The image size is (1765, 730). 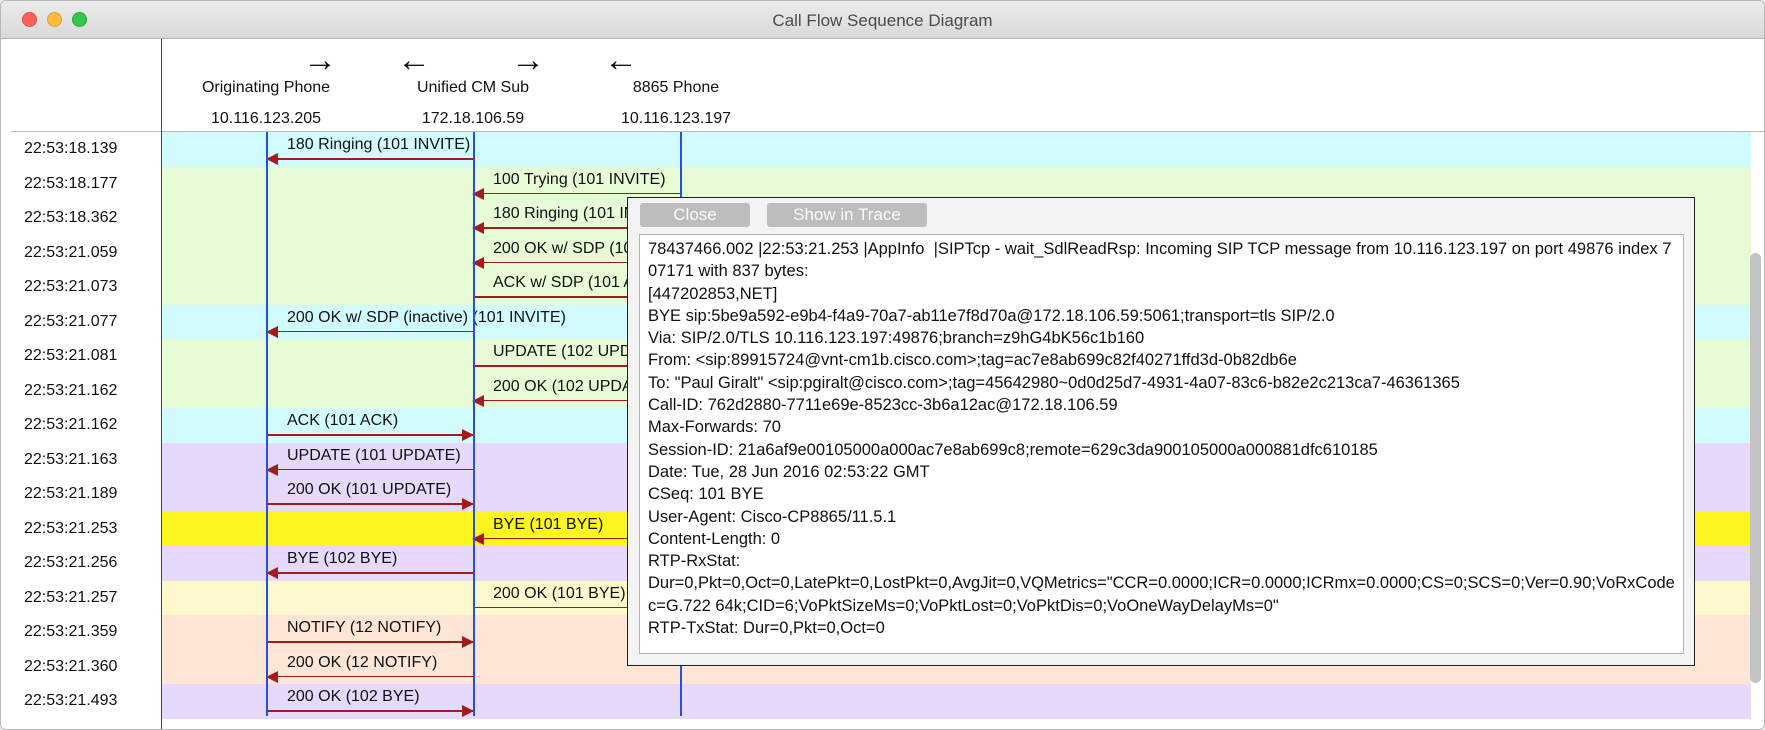 What do you see at coordinates (887, 149) in the screenshot?
I see `message-row: 22:53:18.139 180 Ringing (101 INVITE)` at bounding box center [887, 149].